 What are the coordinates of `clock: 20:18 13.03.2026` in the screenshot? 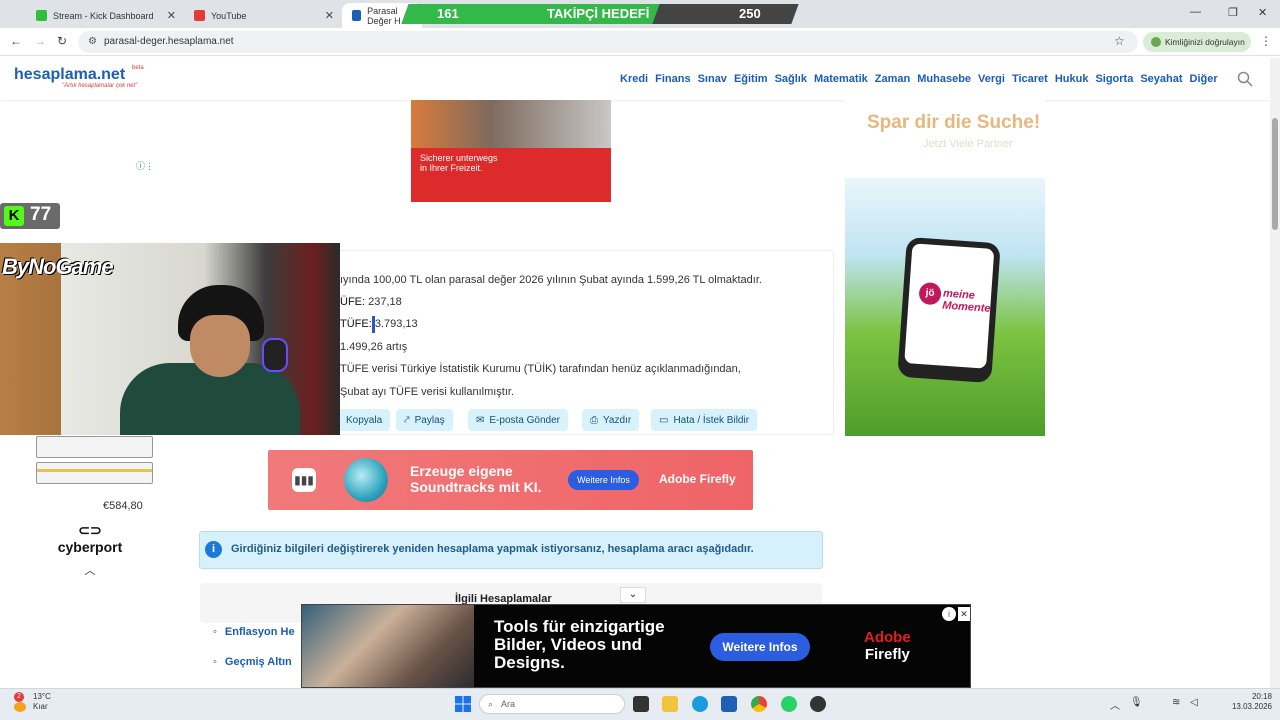 It's located at (1247, 702).